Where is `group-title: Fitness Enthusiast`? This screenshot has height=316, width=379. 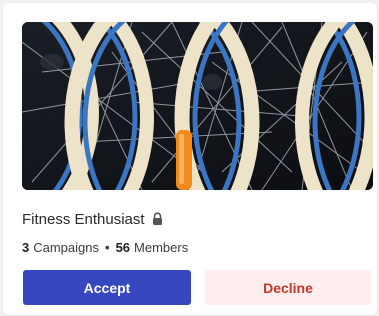
group-title: Fitness Enthusiast is located at coordinates (83, 219).